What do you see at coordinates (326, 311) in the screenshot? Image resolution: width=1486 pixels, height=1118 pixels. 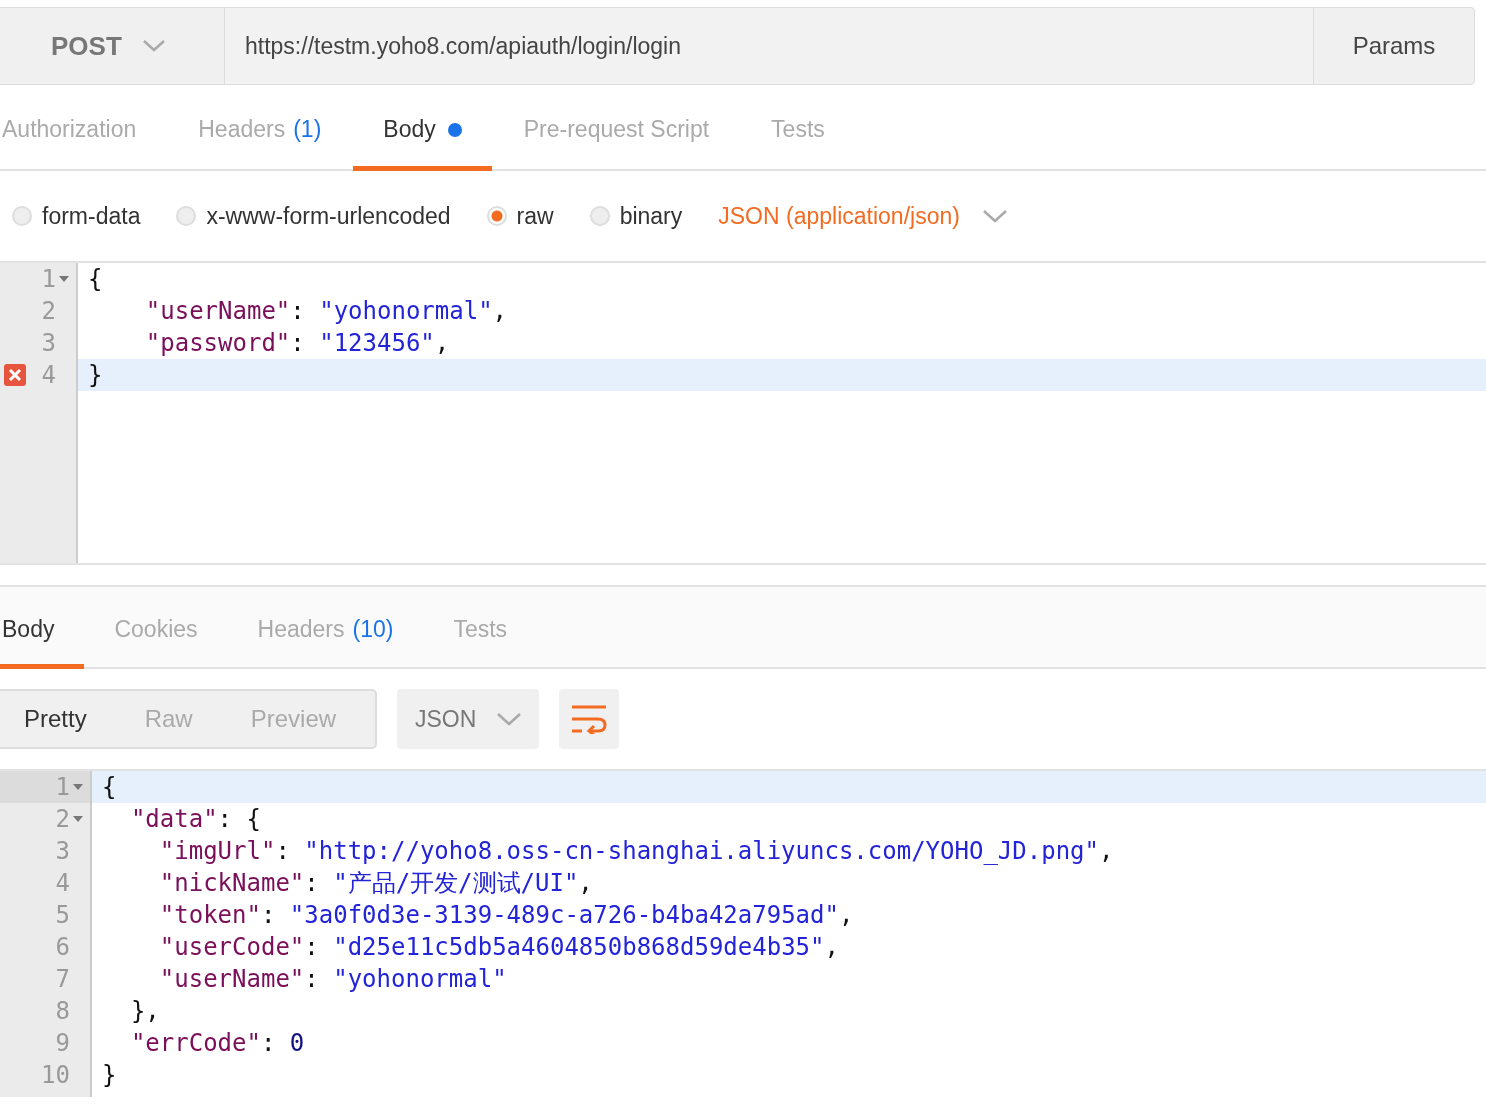 I see `code-line: "userName": "yohonormal",` at bounding box center [326, 311].